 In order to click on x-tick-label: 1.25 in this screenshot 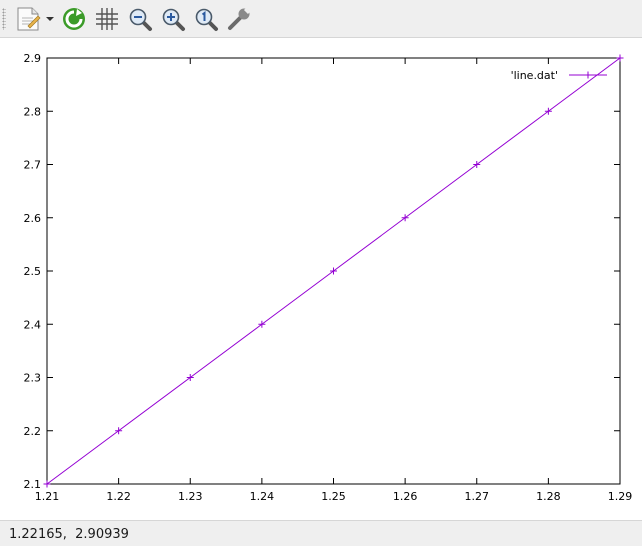, I will do `click(333, 496)`.